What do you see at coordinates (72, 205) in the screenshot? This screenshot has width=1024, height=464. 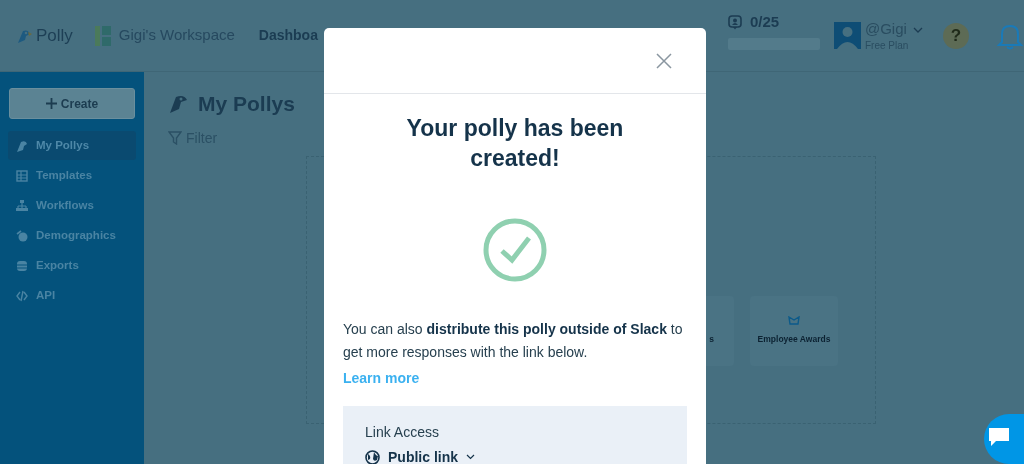 I see `sidebar-item: Workflows` at bounding box center [72, 205].